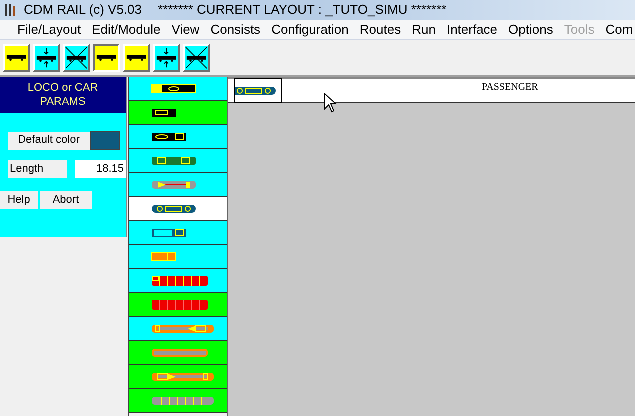  Describe the element at coordinates (49, 30) in the screenshot. I see `menu-item: File/Layout` at that location.